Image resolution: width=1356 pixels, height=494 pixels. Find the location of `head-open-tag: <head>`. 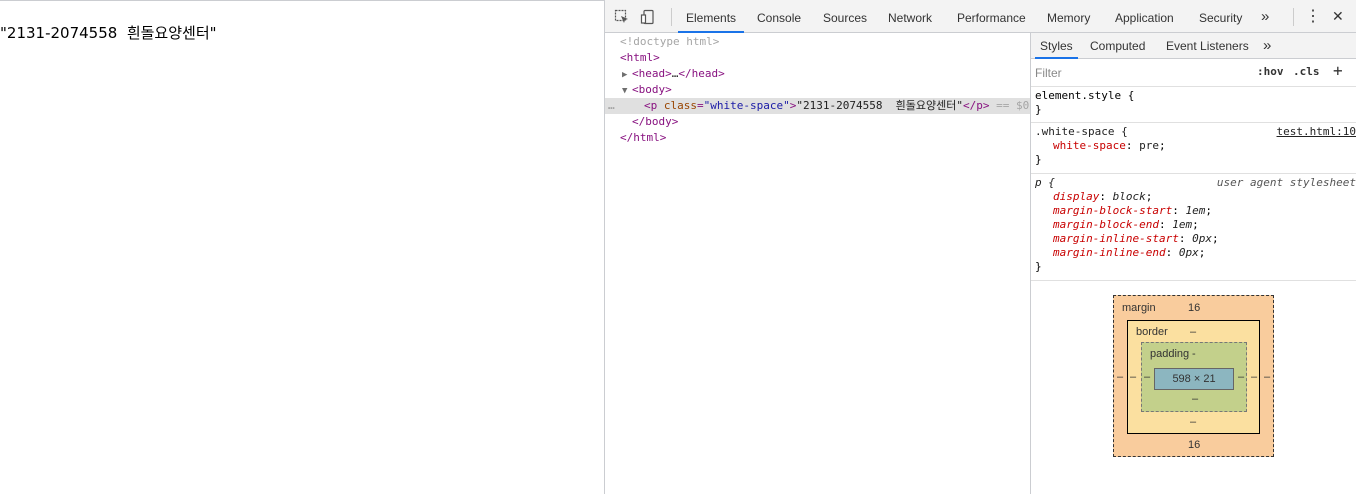

head-open-tag: <head> is located at coordinates (652, 73).